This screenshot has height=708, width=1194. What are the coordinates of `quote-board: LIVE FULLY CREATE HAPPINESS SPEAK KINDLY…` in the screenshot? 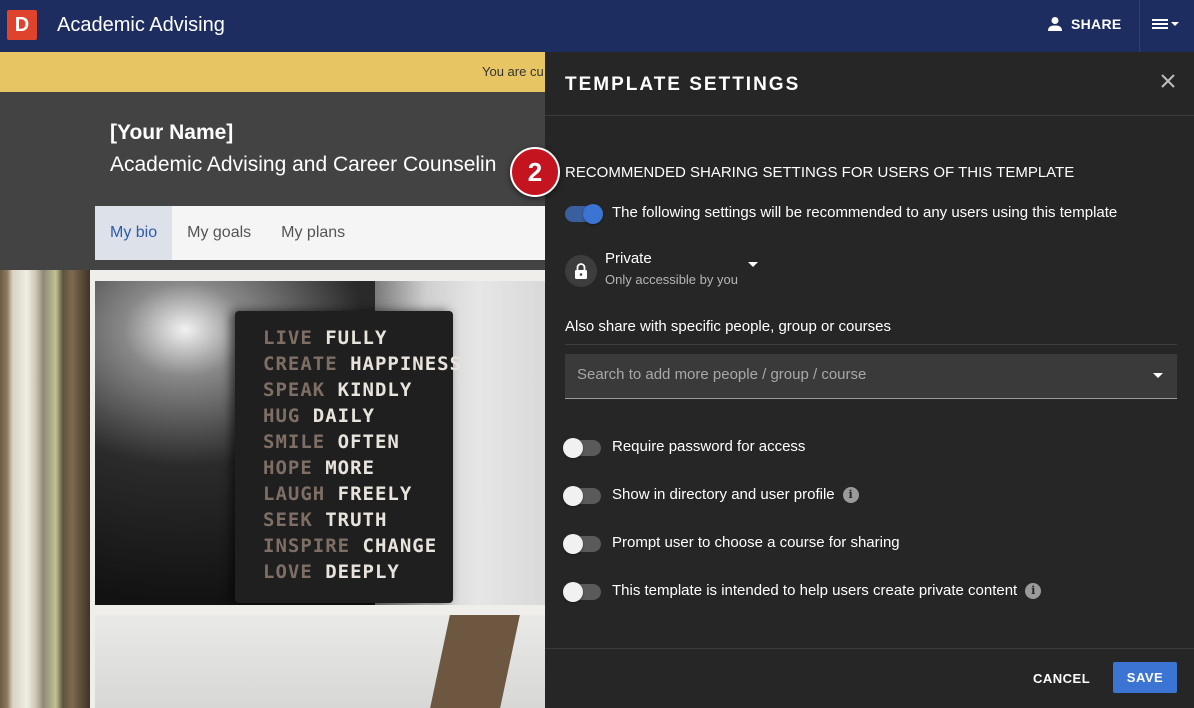 It's located at (348, 457).